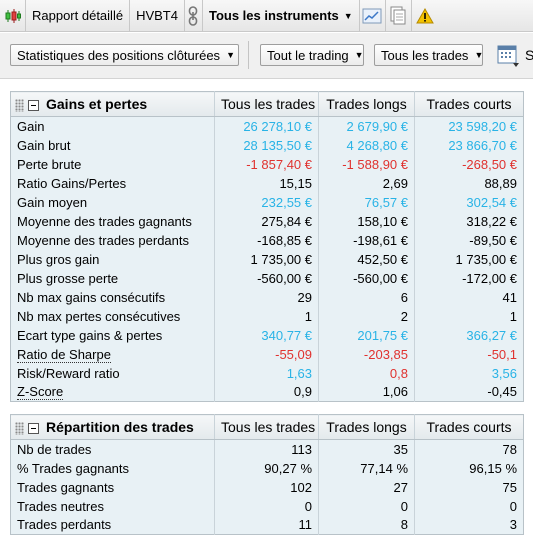 The image size is (533, 541). I want to click on cell-all: 26 278,10 €, so click(266, 126).